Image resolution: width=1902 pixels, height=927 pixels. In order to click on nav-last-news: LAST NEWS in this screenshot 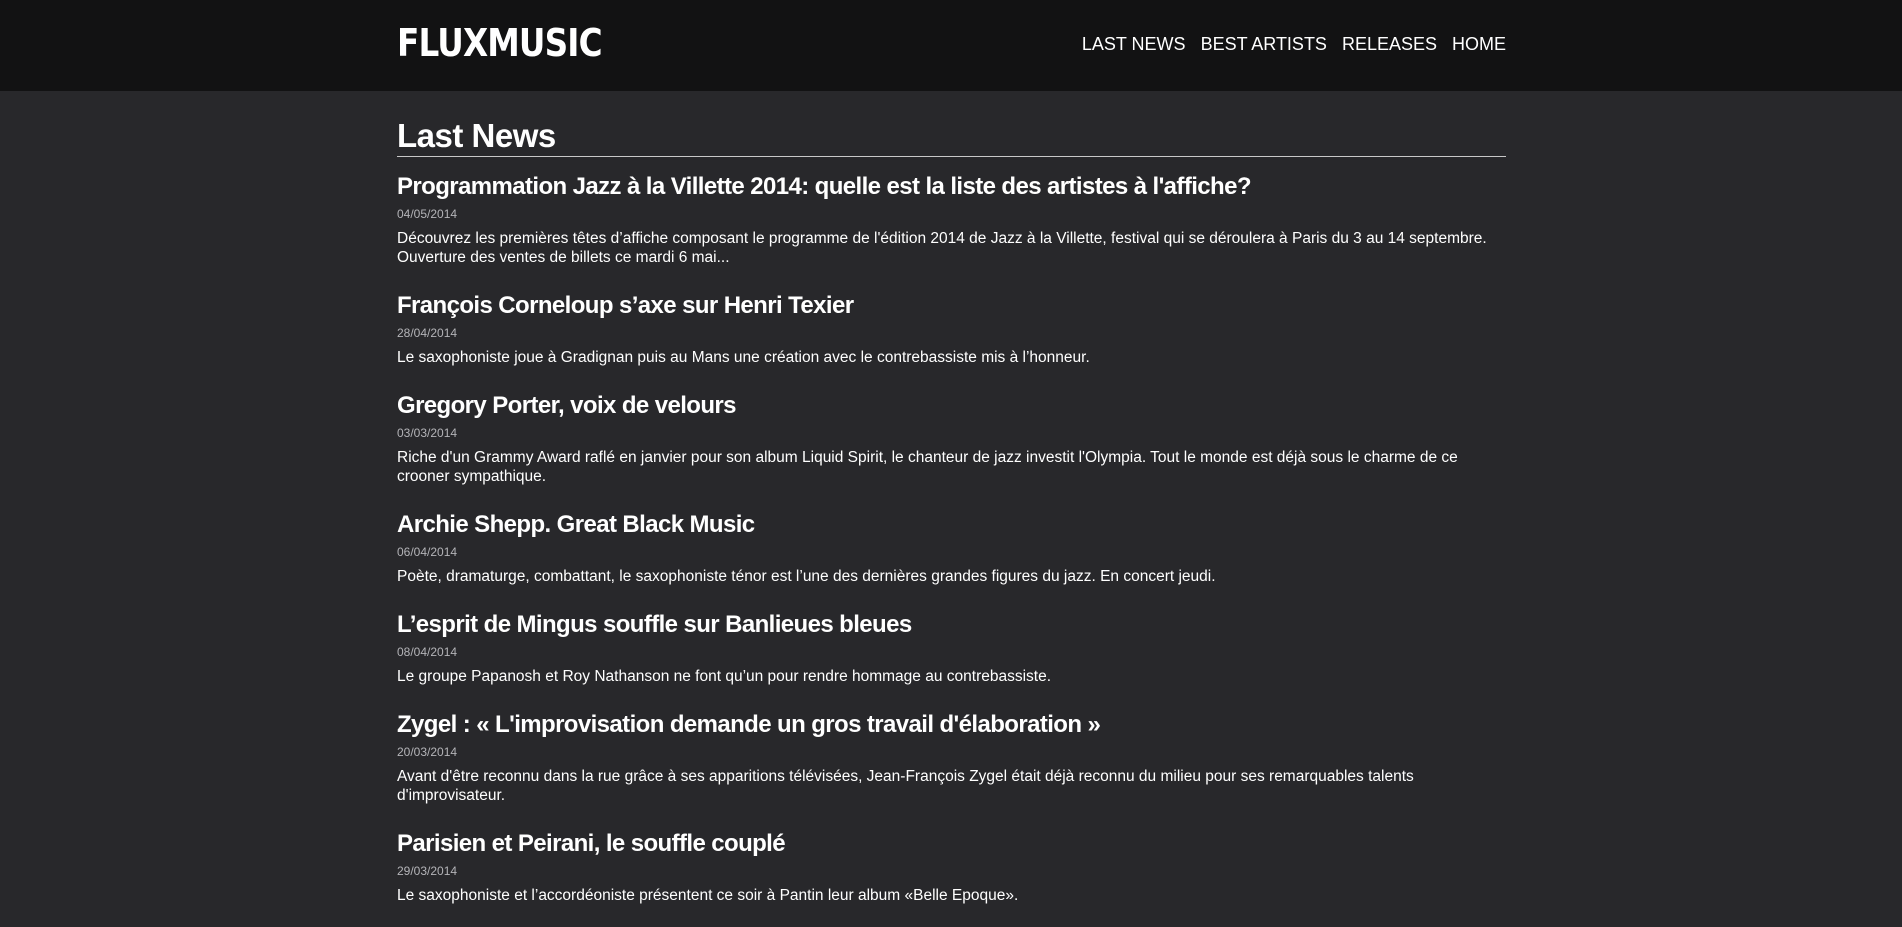, I will do `click(1134, 44)`.